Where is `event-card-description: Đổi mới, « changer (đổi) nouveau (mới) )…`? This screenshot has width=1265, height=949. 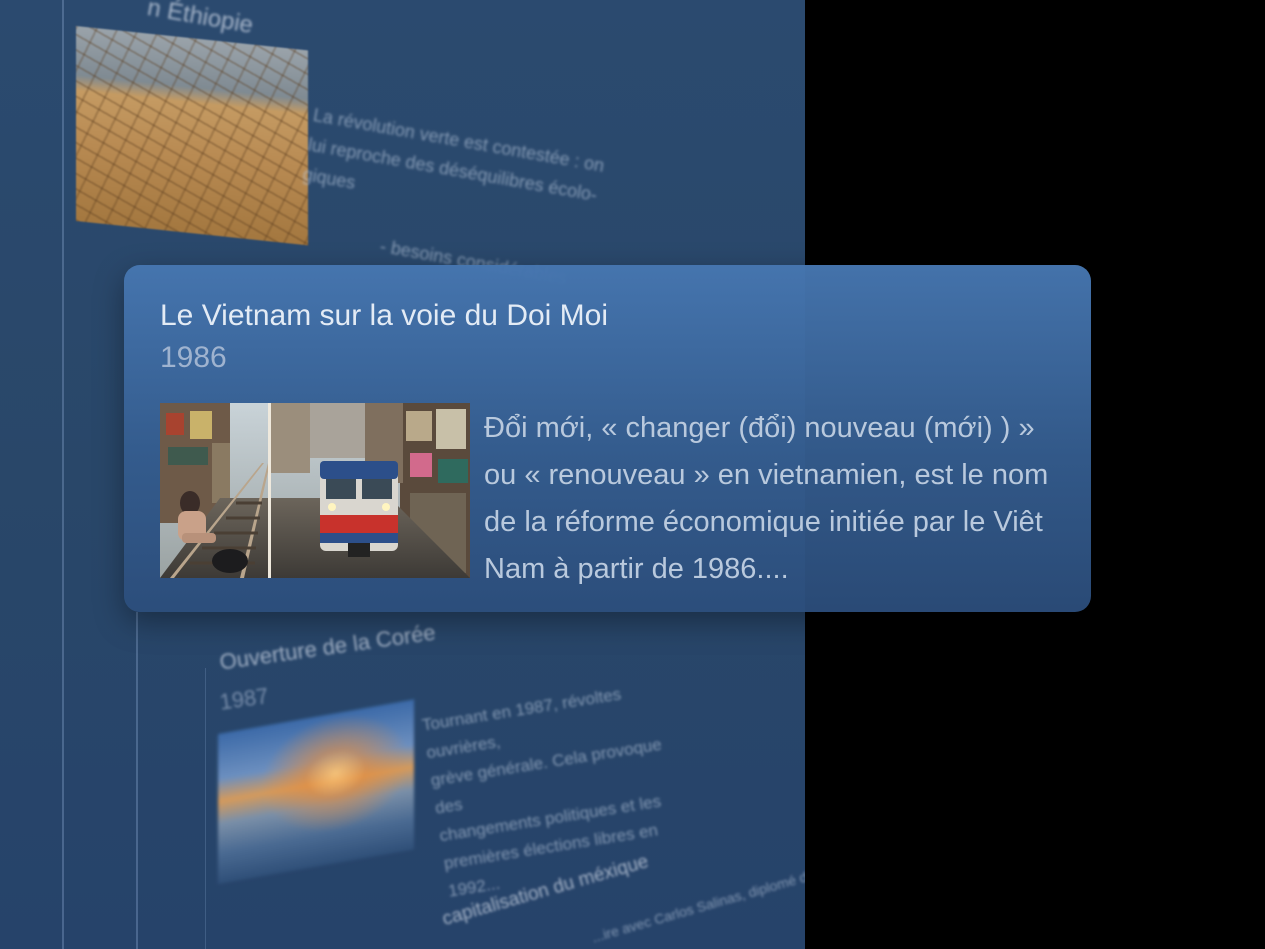
event-card-description: Đổi mới, « changer (đổi) nouveau (mới) )… is located at coordinates (766, 498).